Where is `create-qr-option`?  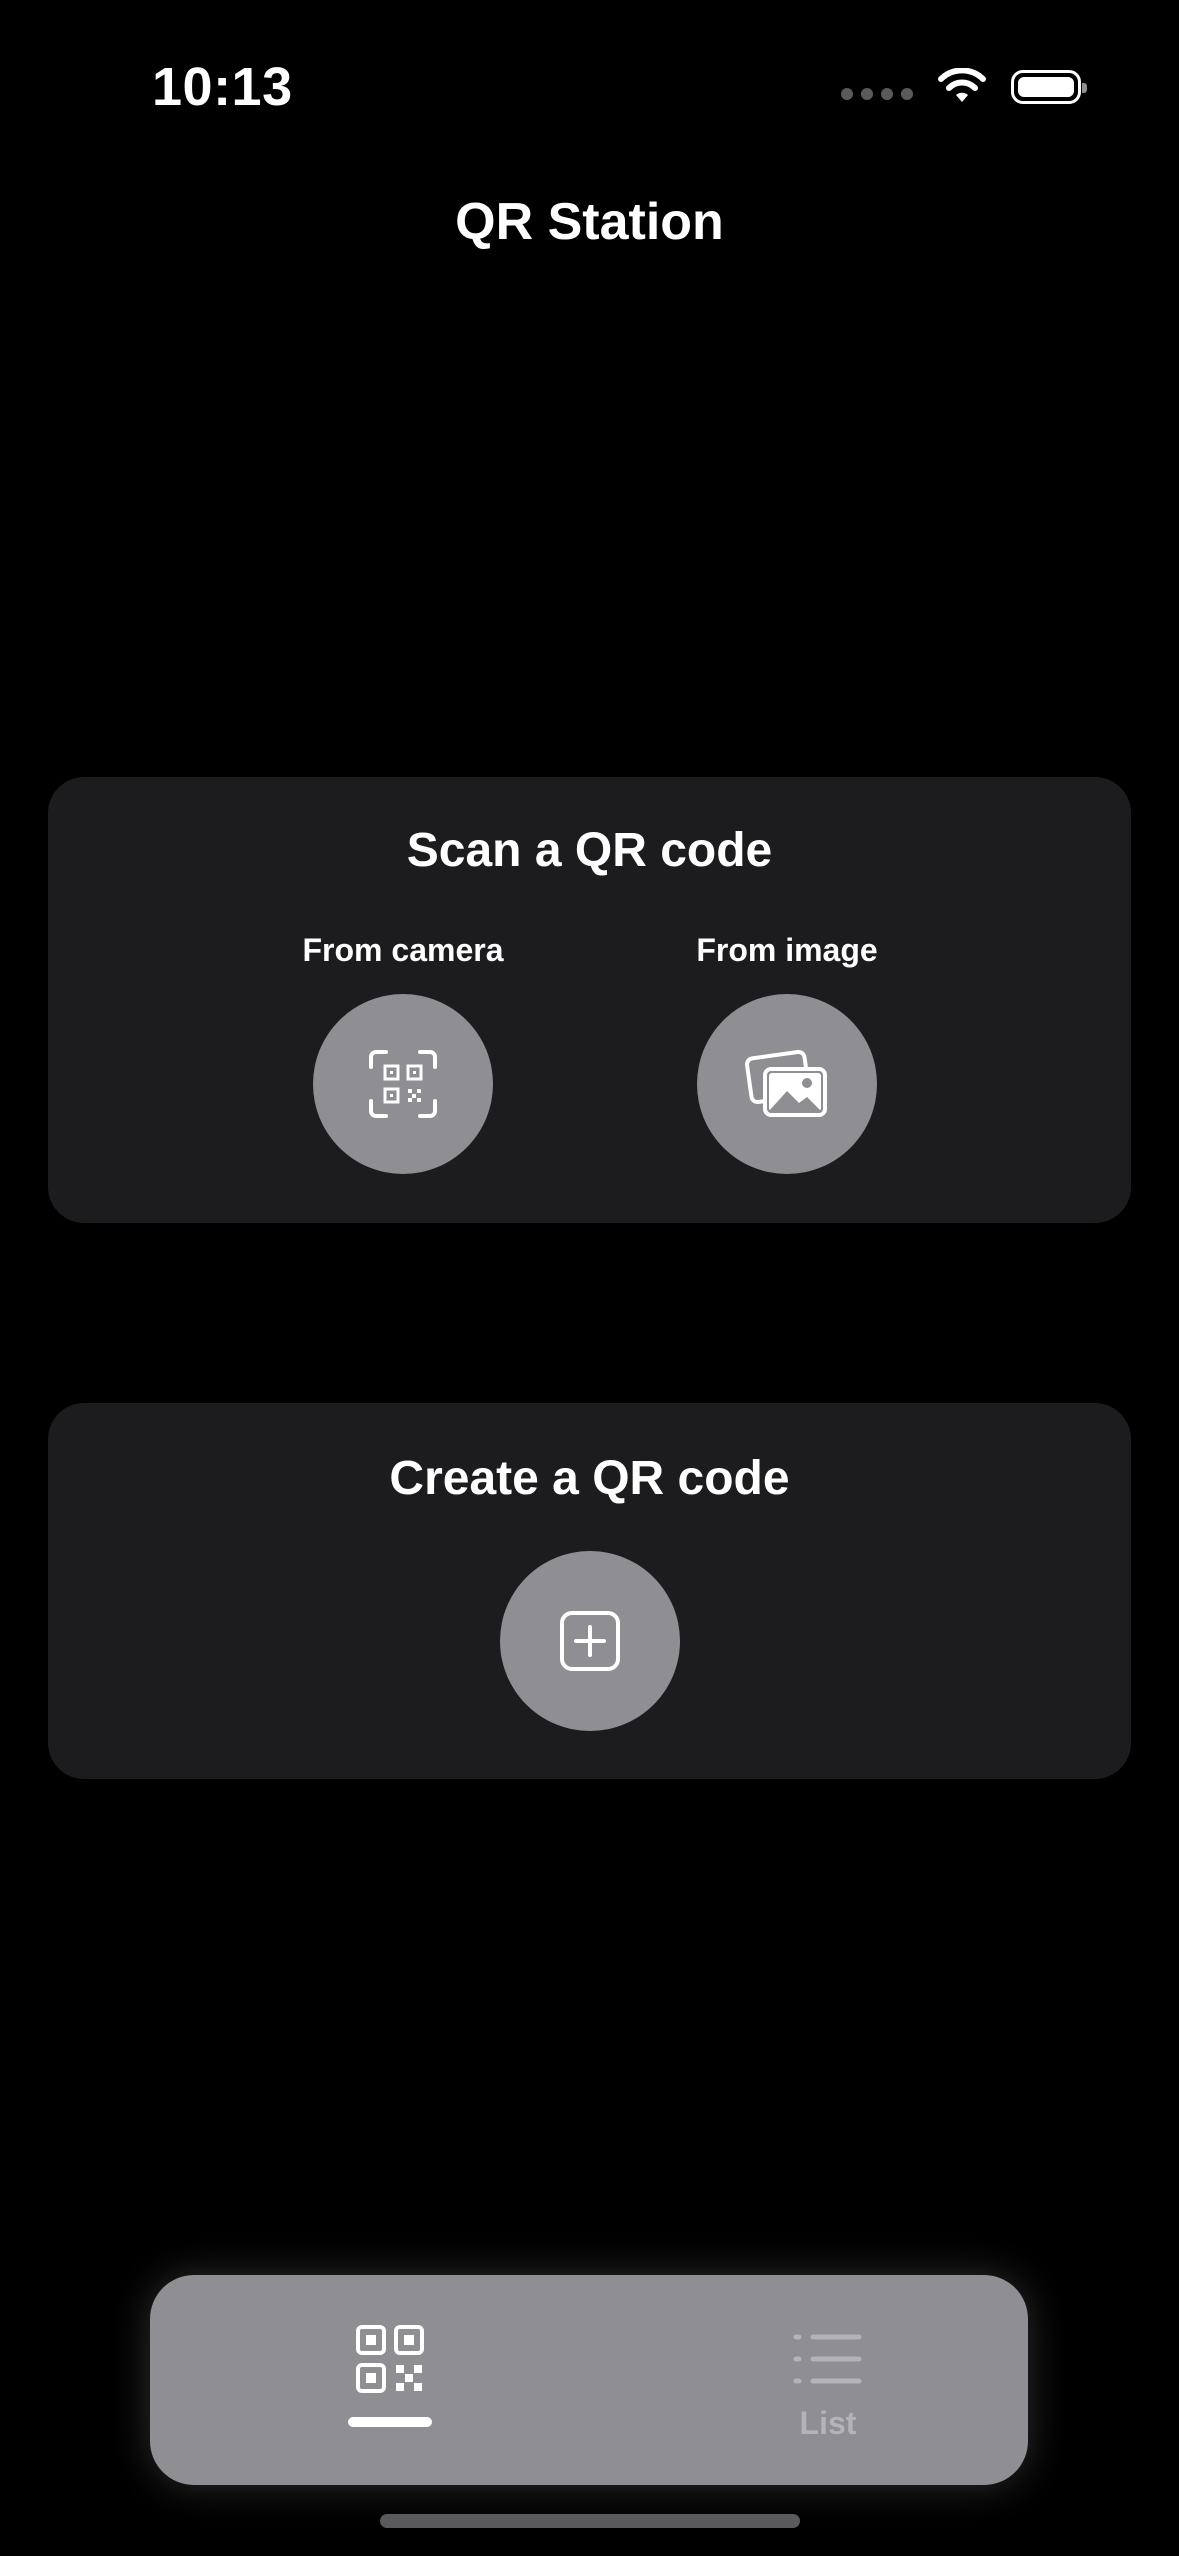 create-qr-option is located at coordinates (590, 1641).